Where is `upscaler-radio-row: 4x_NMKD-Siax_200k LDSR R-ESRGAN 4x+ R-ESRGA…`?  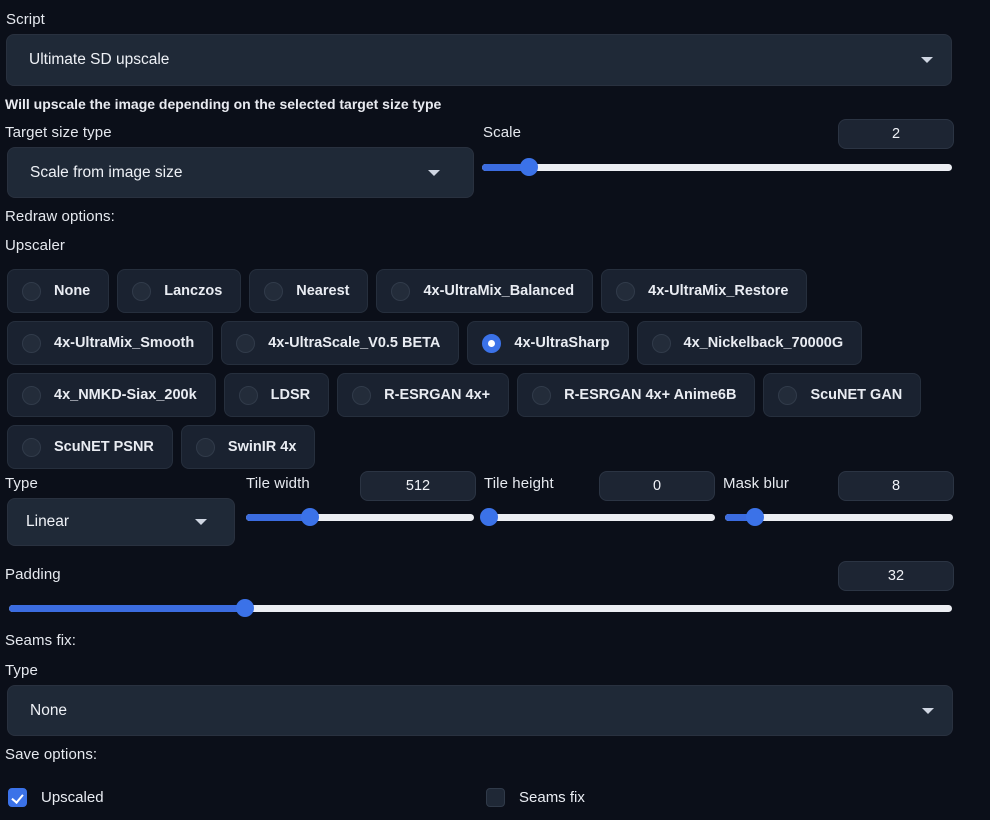
upscaler-radio-row: 4x_NMKD-Siax_200k LDSR R-ESRGAN 4x+ R-ESRGA… is located at coordinates (482, 395).